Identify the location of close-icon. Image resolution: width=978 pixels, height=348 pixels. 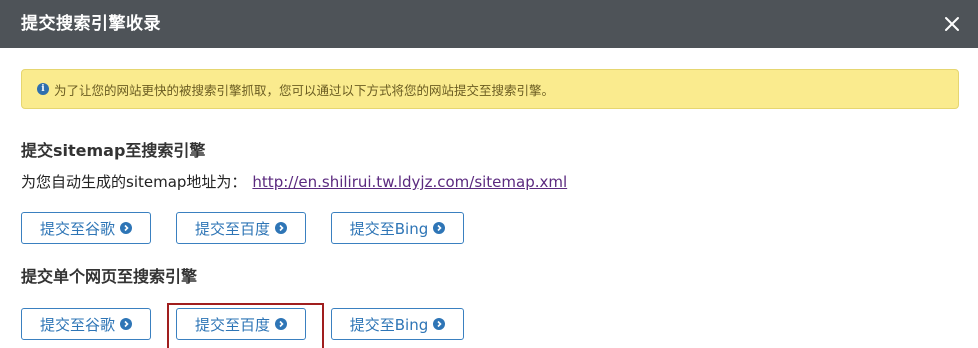
(952, 24).